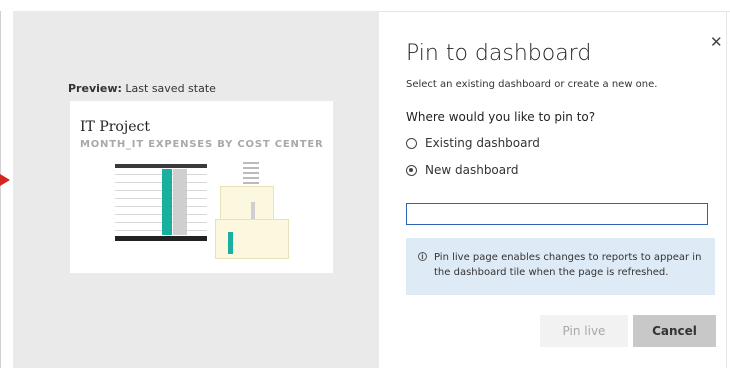 Image resolution: width=730 pixels, height=368 pixels. Describe the element at coordinates (716, 42) in the screenshot. I see `close-icon: ✕` at that location.